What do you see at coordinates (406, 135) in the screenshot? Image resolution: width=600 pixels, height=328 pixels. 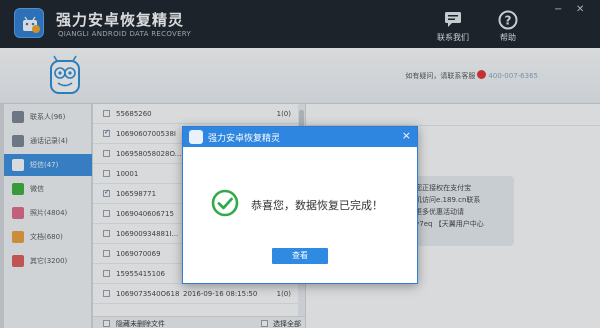 I see `dialog-close-button: ×` at bounding box center [406, 135].